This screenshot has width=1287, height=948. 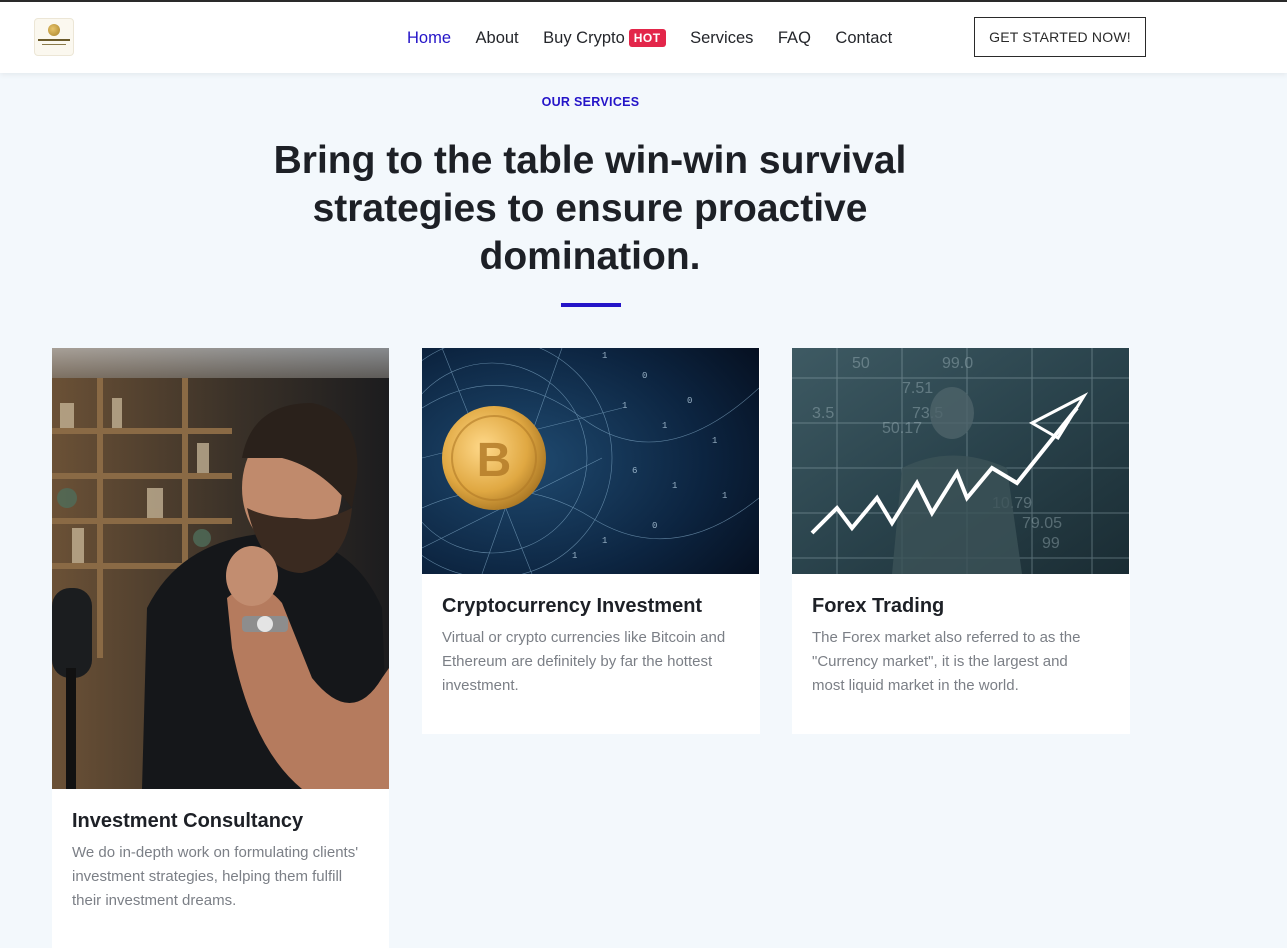 What do you see at coordinates (188, 821) in the screenshot?
I see `service-title: Investment Consultancy` at bounding box center [188, 821].